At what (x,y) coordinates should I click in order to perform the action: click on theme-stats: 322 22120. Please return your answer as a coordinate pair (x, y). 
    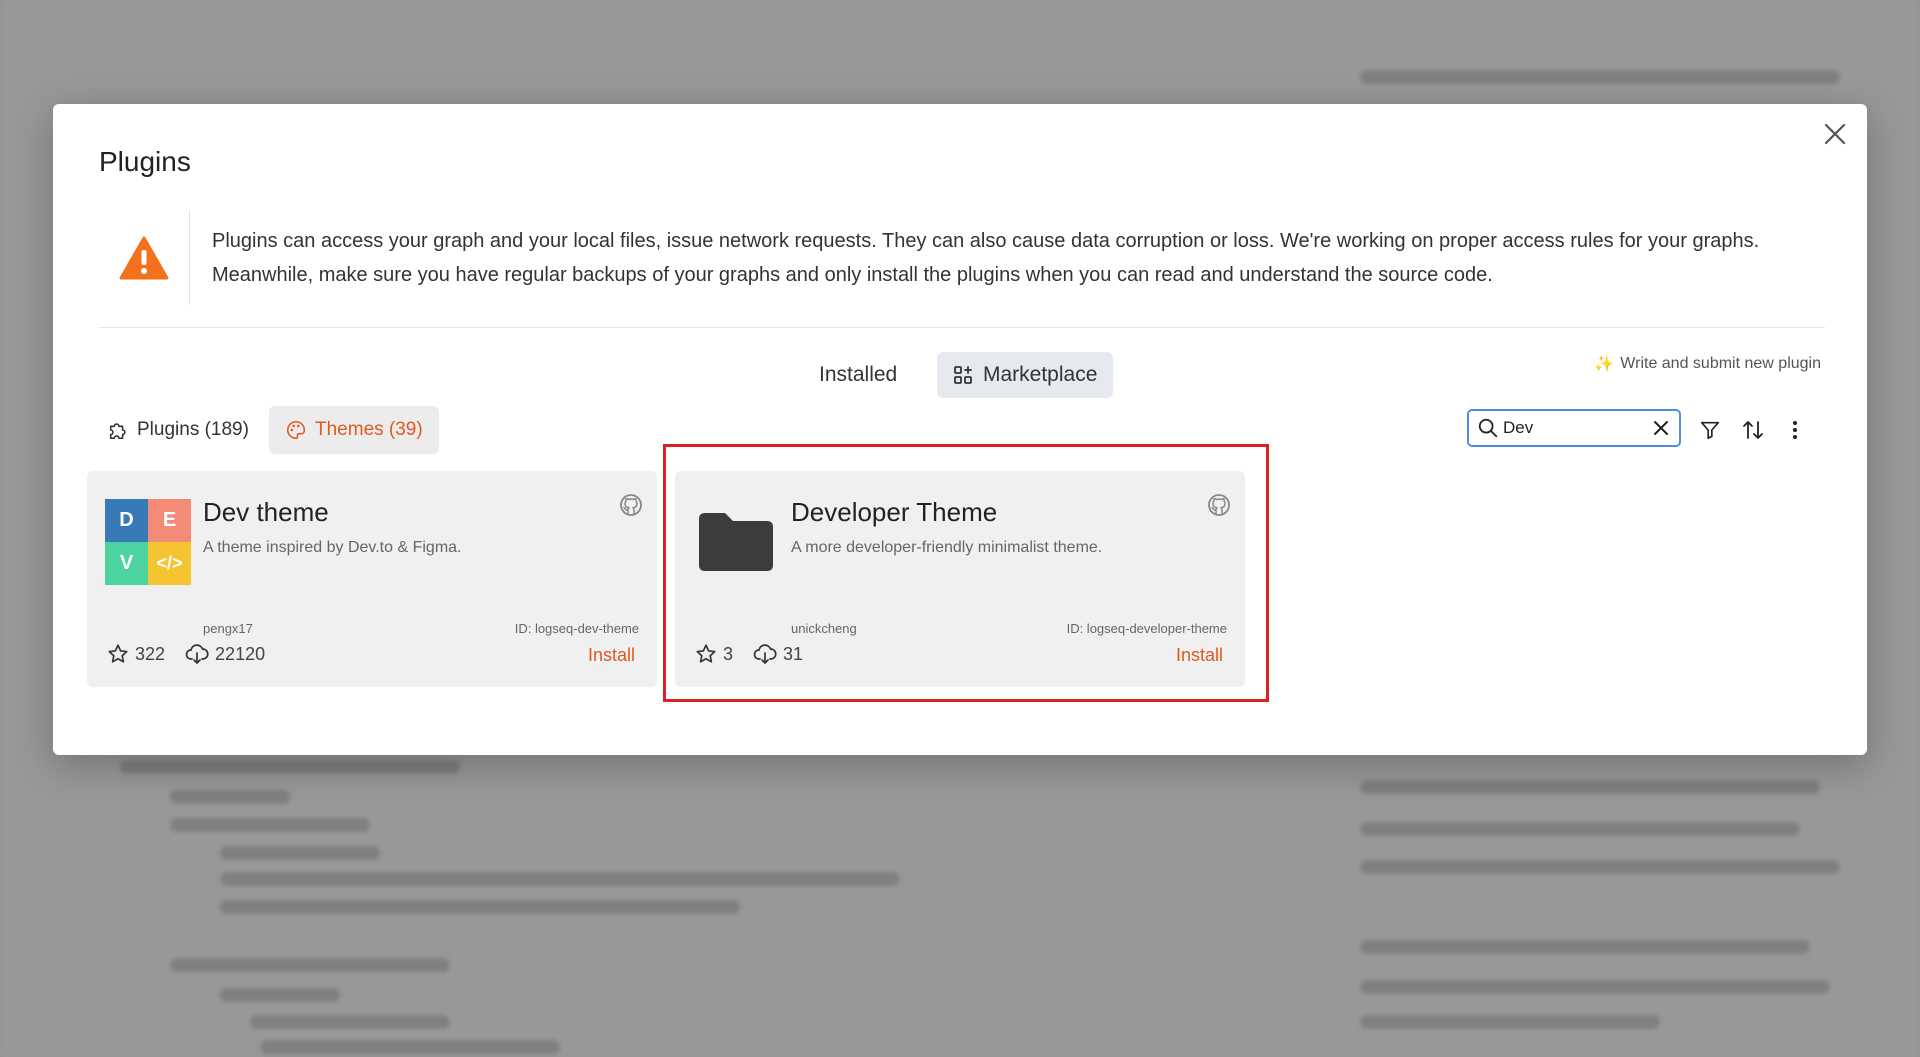
    Looking at the image, I should click on (186, 654).